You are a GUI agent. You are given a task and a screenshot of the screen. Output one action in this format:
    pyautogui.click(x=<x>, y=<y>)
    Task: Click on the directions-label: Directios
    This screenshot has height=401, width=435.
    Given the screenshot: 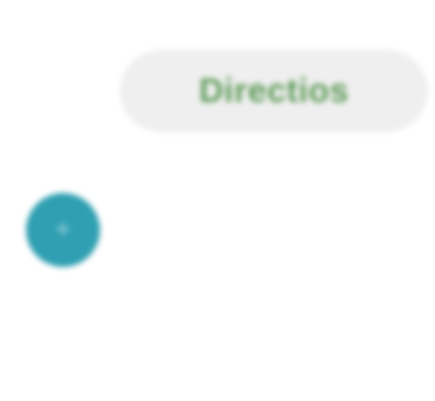 What is the action you would take?
    pyautogui.click(x=274, y=90)
    